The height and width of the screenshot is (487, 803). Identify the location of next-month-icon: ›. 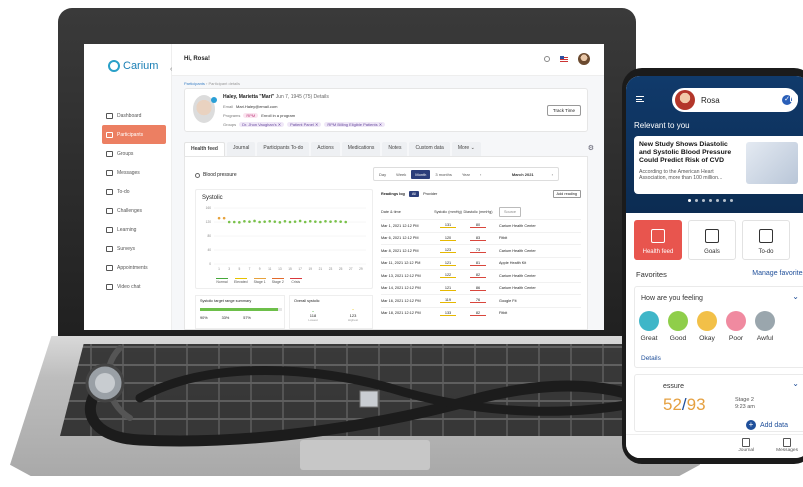
(552, 174).